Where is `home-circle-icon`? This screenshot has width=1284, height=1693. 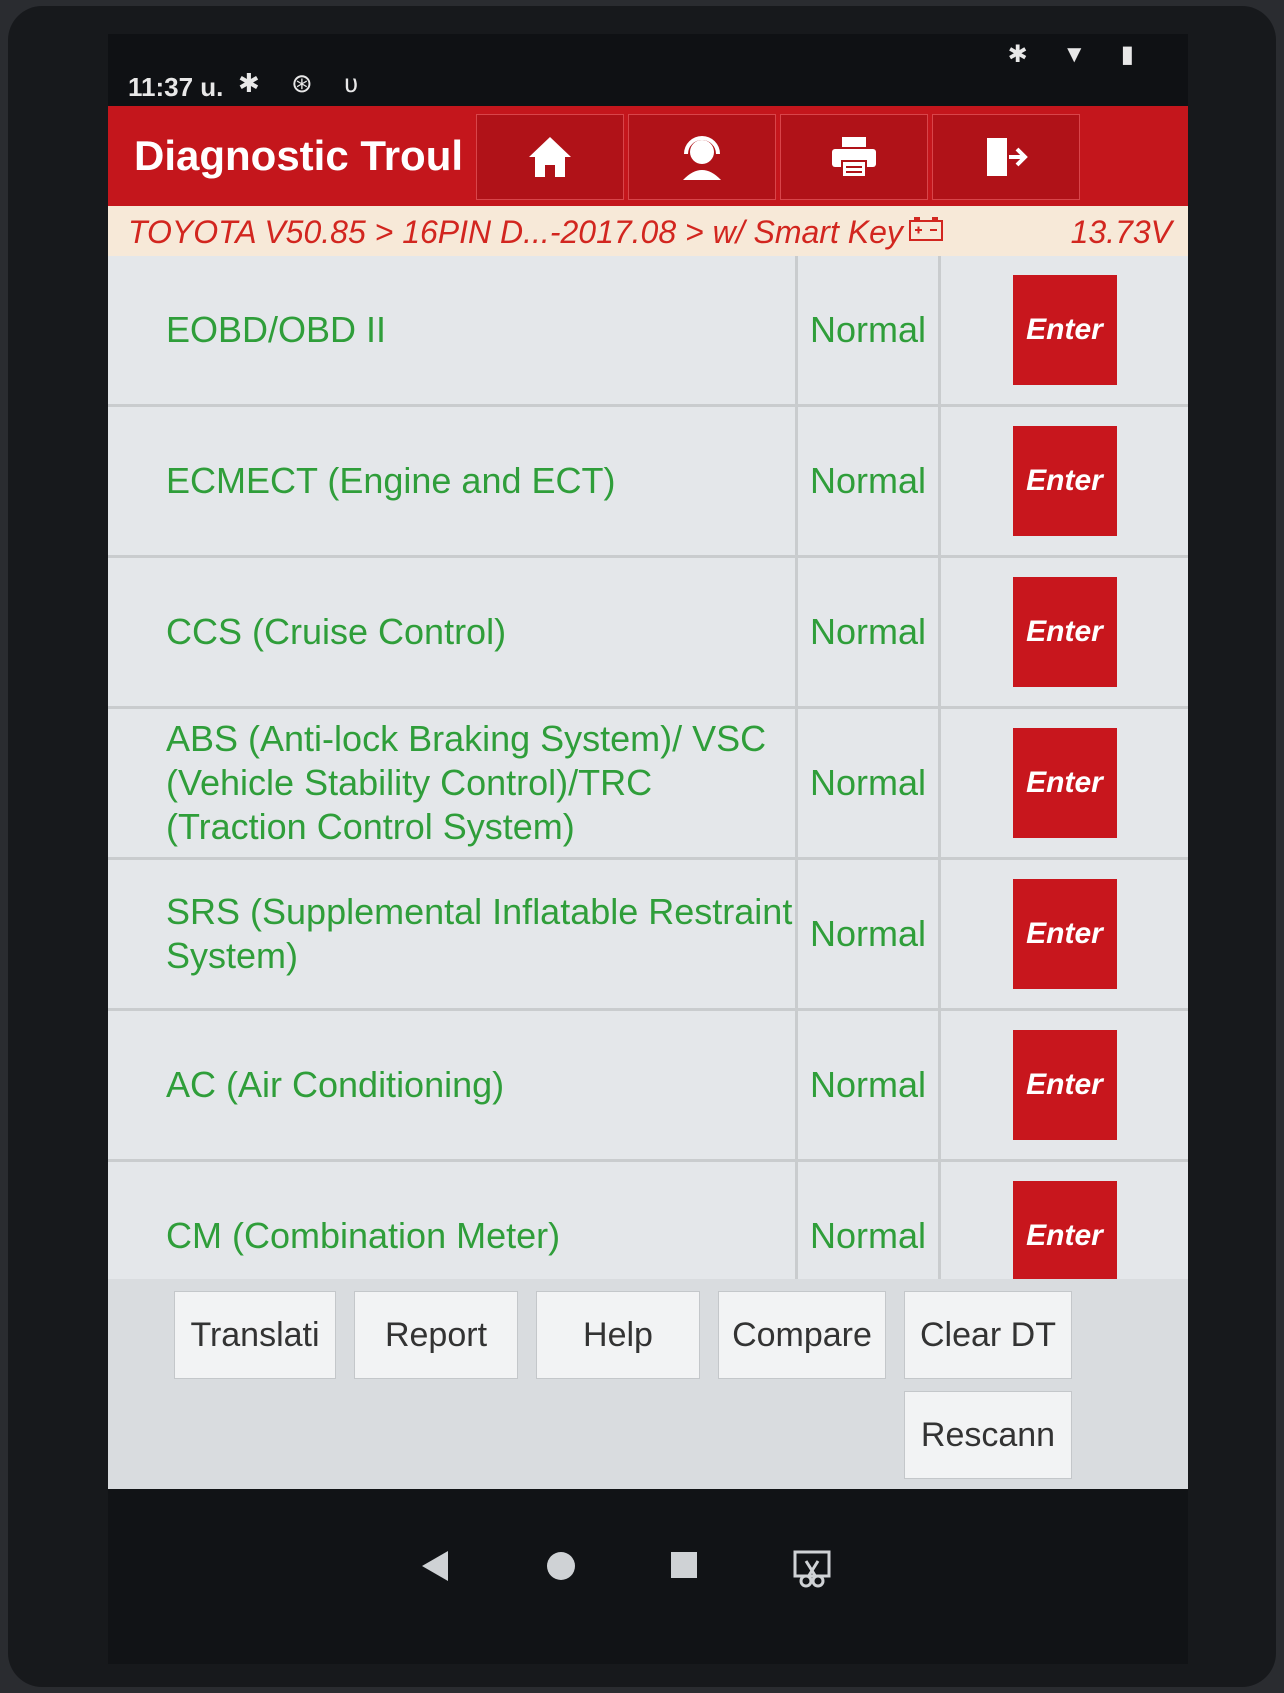 home-circle-icon is located at coordinates (561, 1566).